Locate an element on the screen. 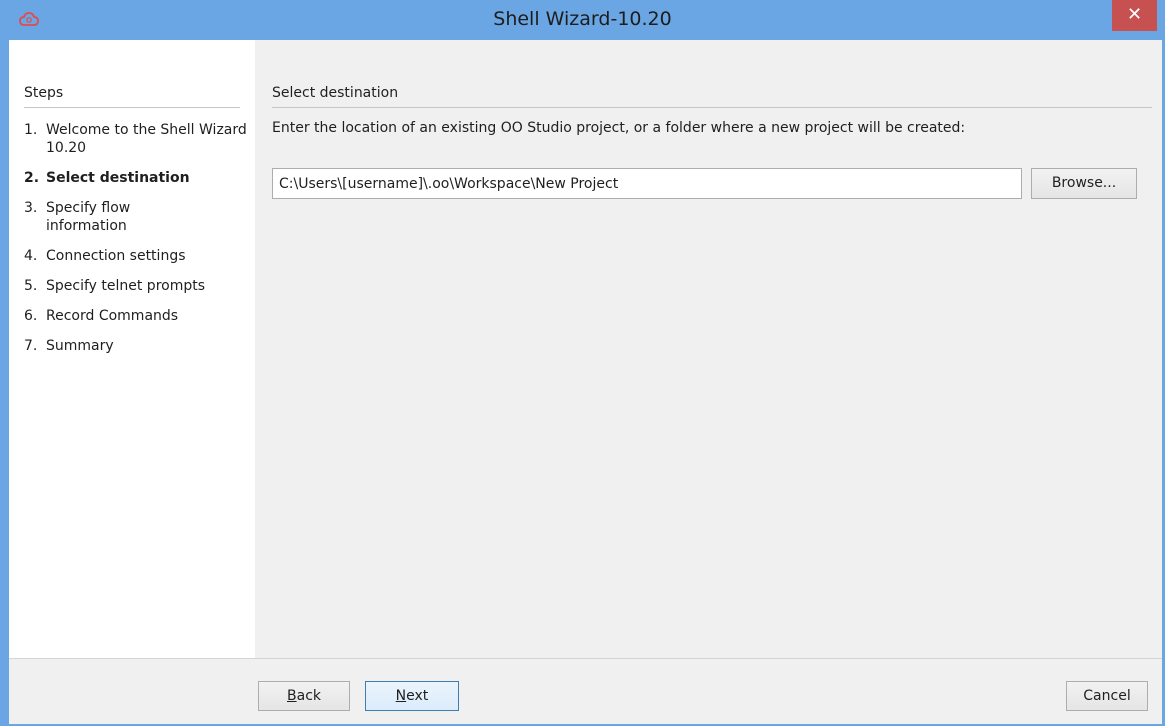 Image resolution: width=1165 pixels, height=726 pixels. cancel-button: Cancel is located at coordinates (1107, 696).